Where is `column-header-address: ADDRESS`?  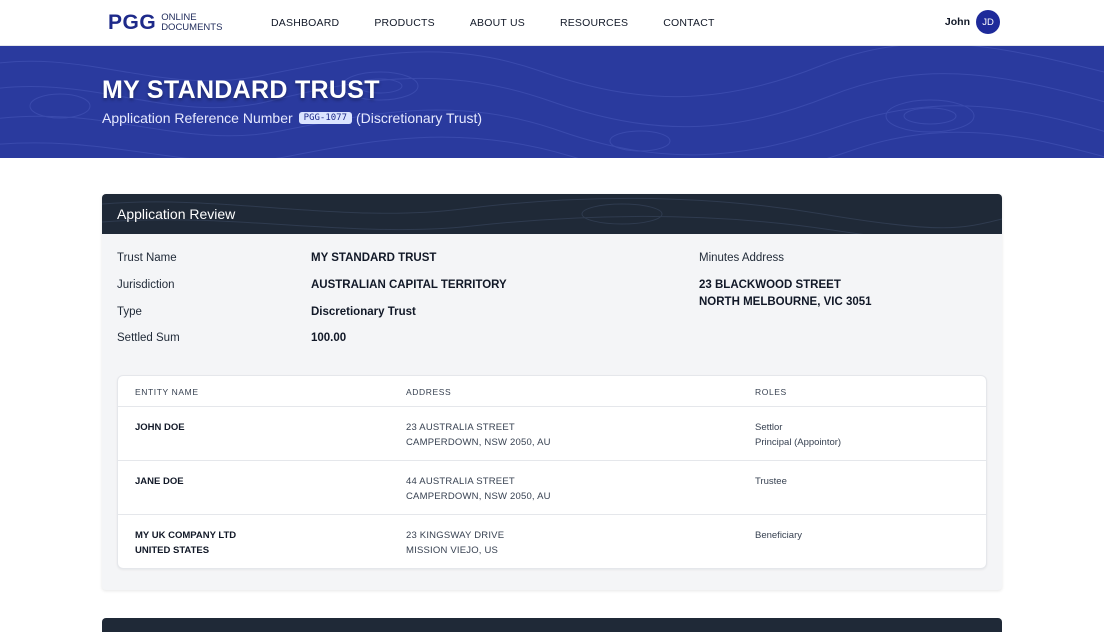
column-header-address: ADDRESS is located at coordinates (429, 392).